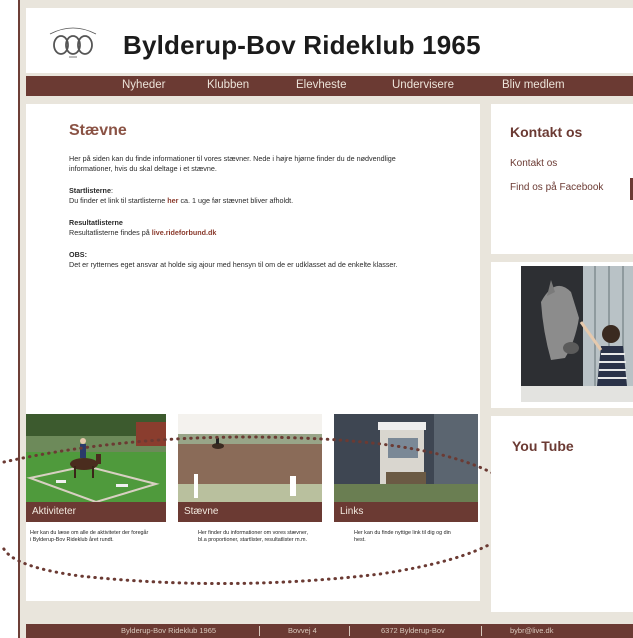 The width and height of the screenshot is (633, 638). Describe the element at coordinates (236, 200) in the screenshot. I see `startlister-text-post: ca. 1 uge før stævnet bliver afholdt.` at that location.